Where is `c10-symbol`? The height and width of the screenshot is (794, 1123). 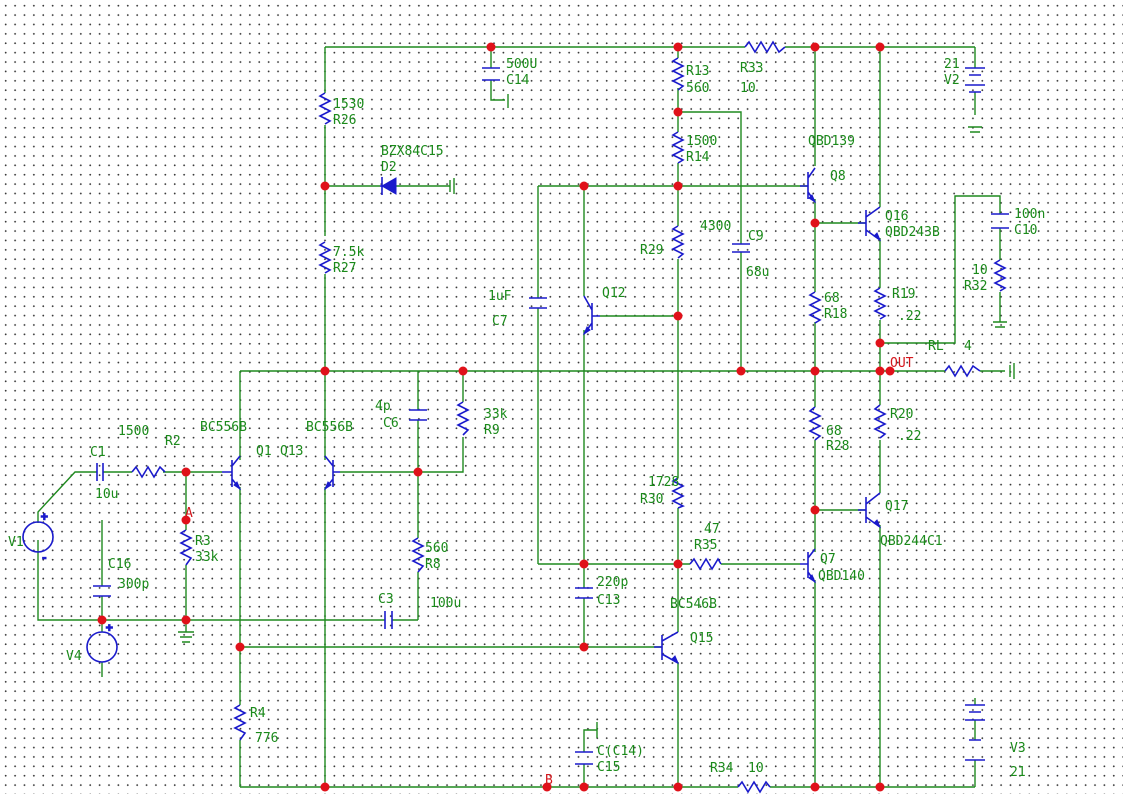
c10-symbol is located at coordinates (1000, 221).